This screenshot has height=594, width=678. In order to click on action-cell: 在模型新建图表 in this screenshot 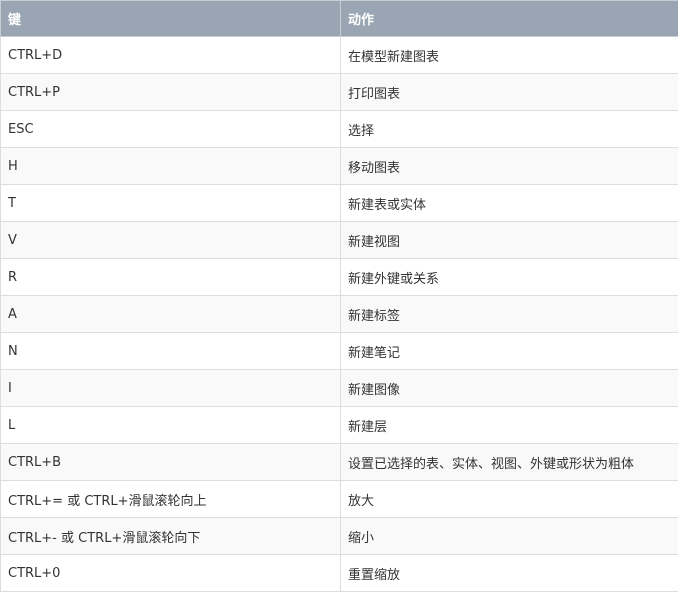, I will do `click(509, 55)`.